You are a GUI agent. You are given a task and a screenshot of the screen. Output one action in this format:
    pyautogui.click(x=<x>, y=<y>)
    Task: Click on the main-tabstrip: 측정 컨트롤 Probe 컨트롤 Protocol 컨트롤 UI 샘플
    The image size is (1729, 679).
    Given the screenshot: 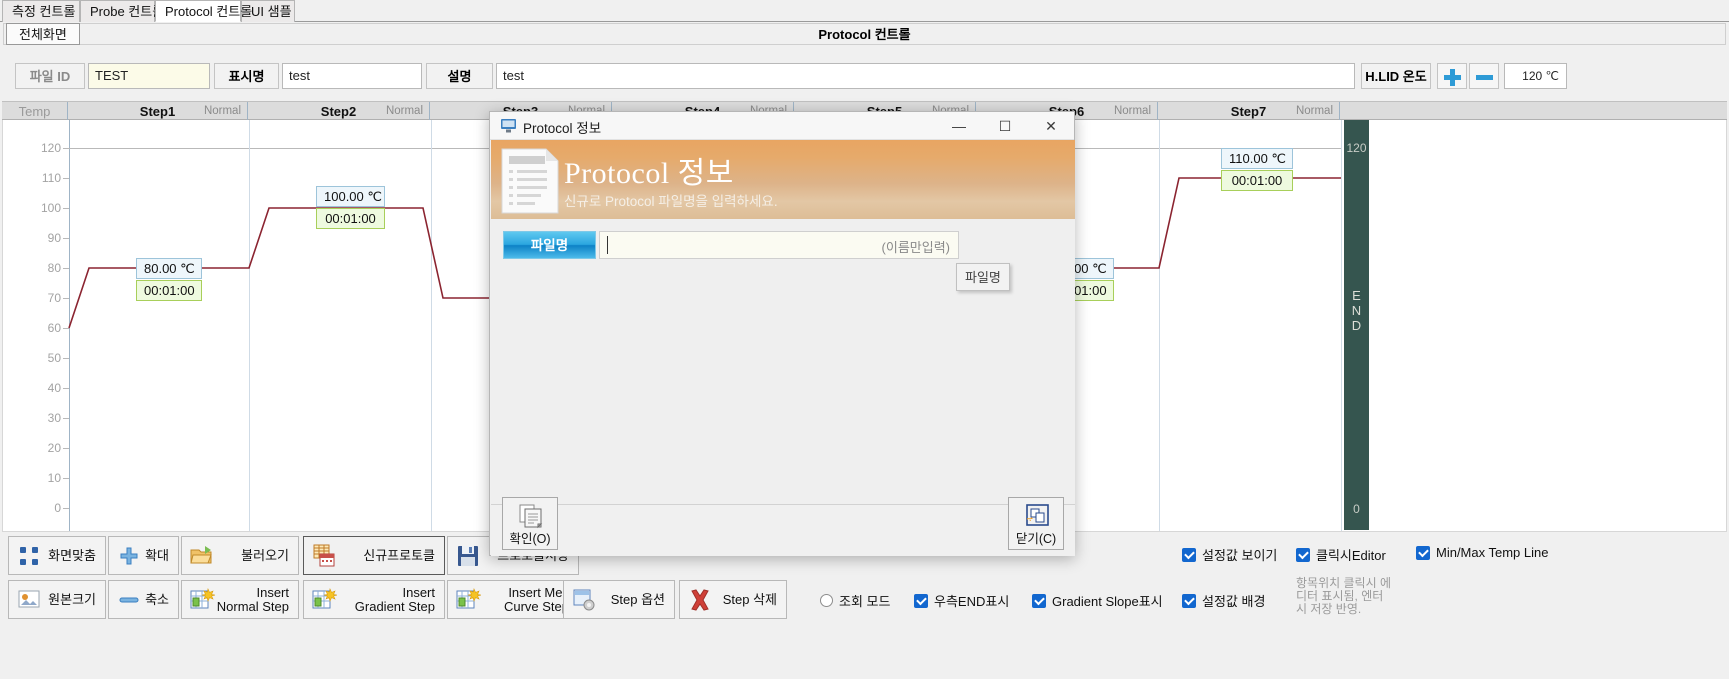 What is the action you would take?
    pyautogui.click(x=864, y=11)
    